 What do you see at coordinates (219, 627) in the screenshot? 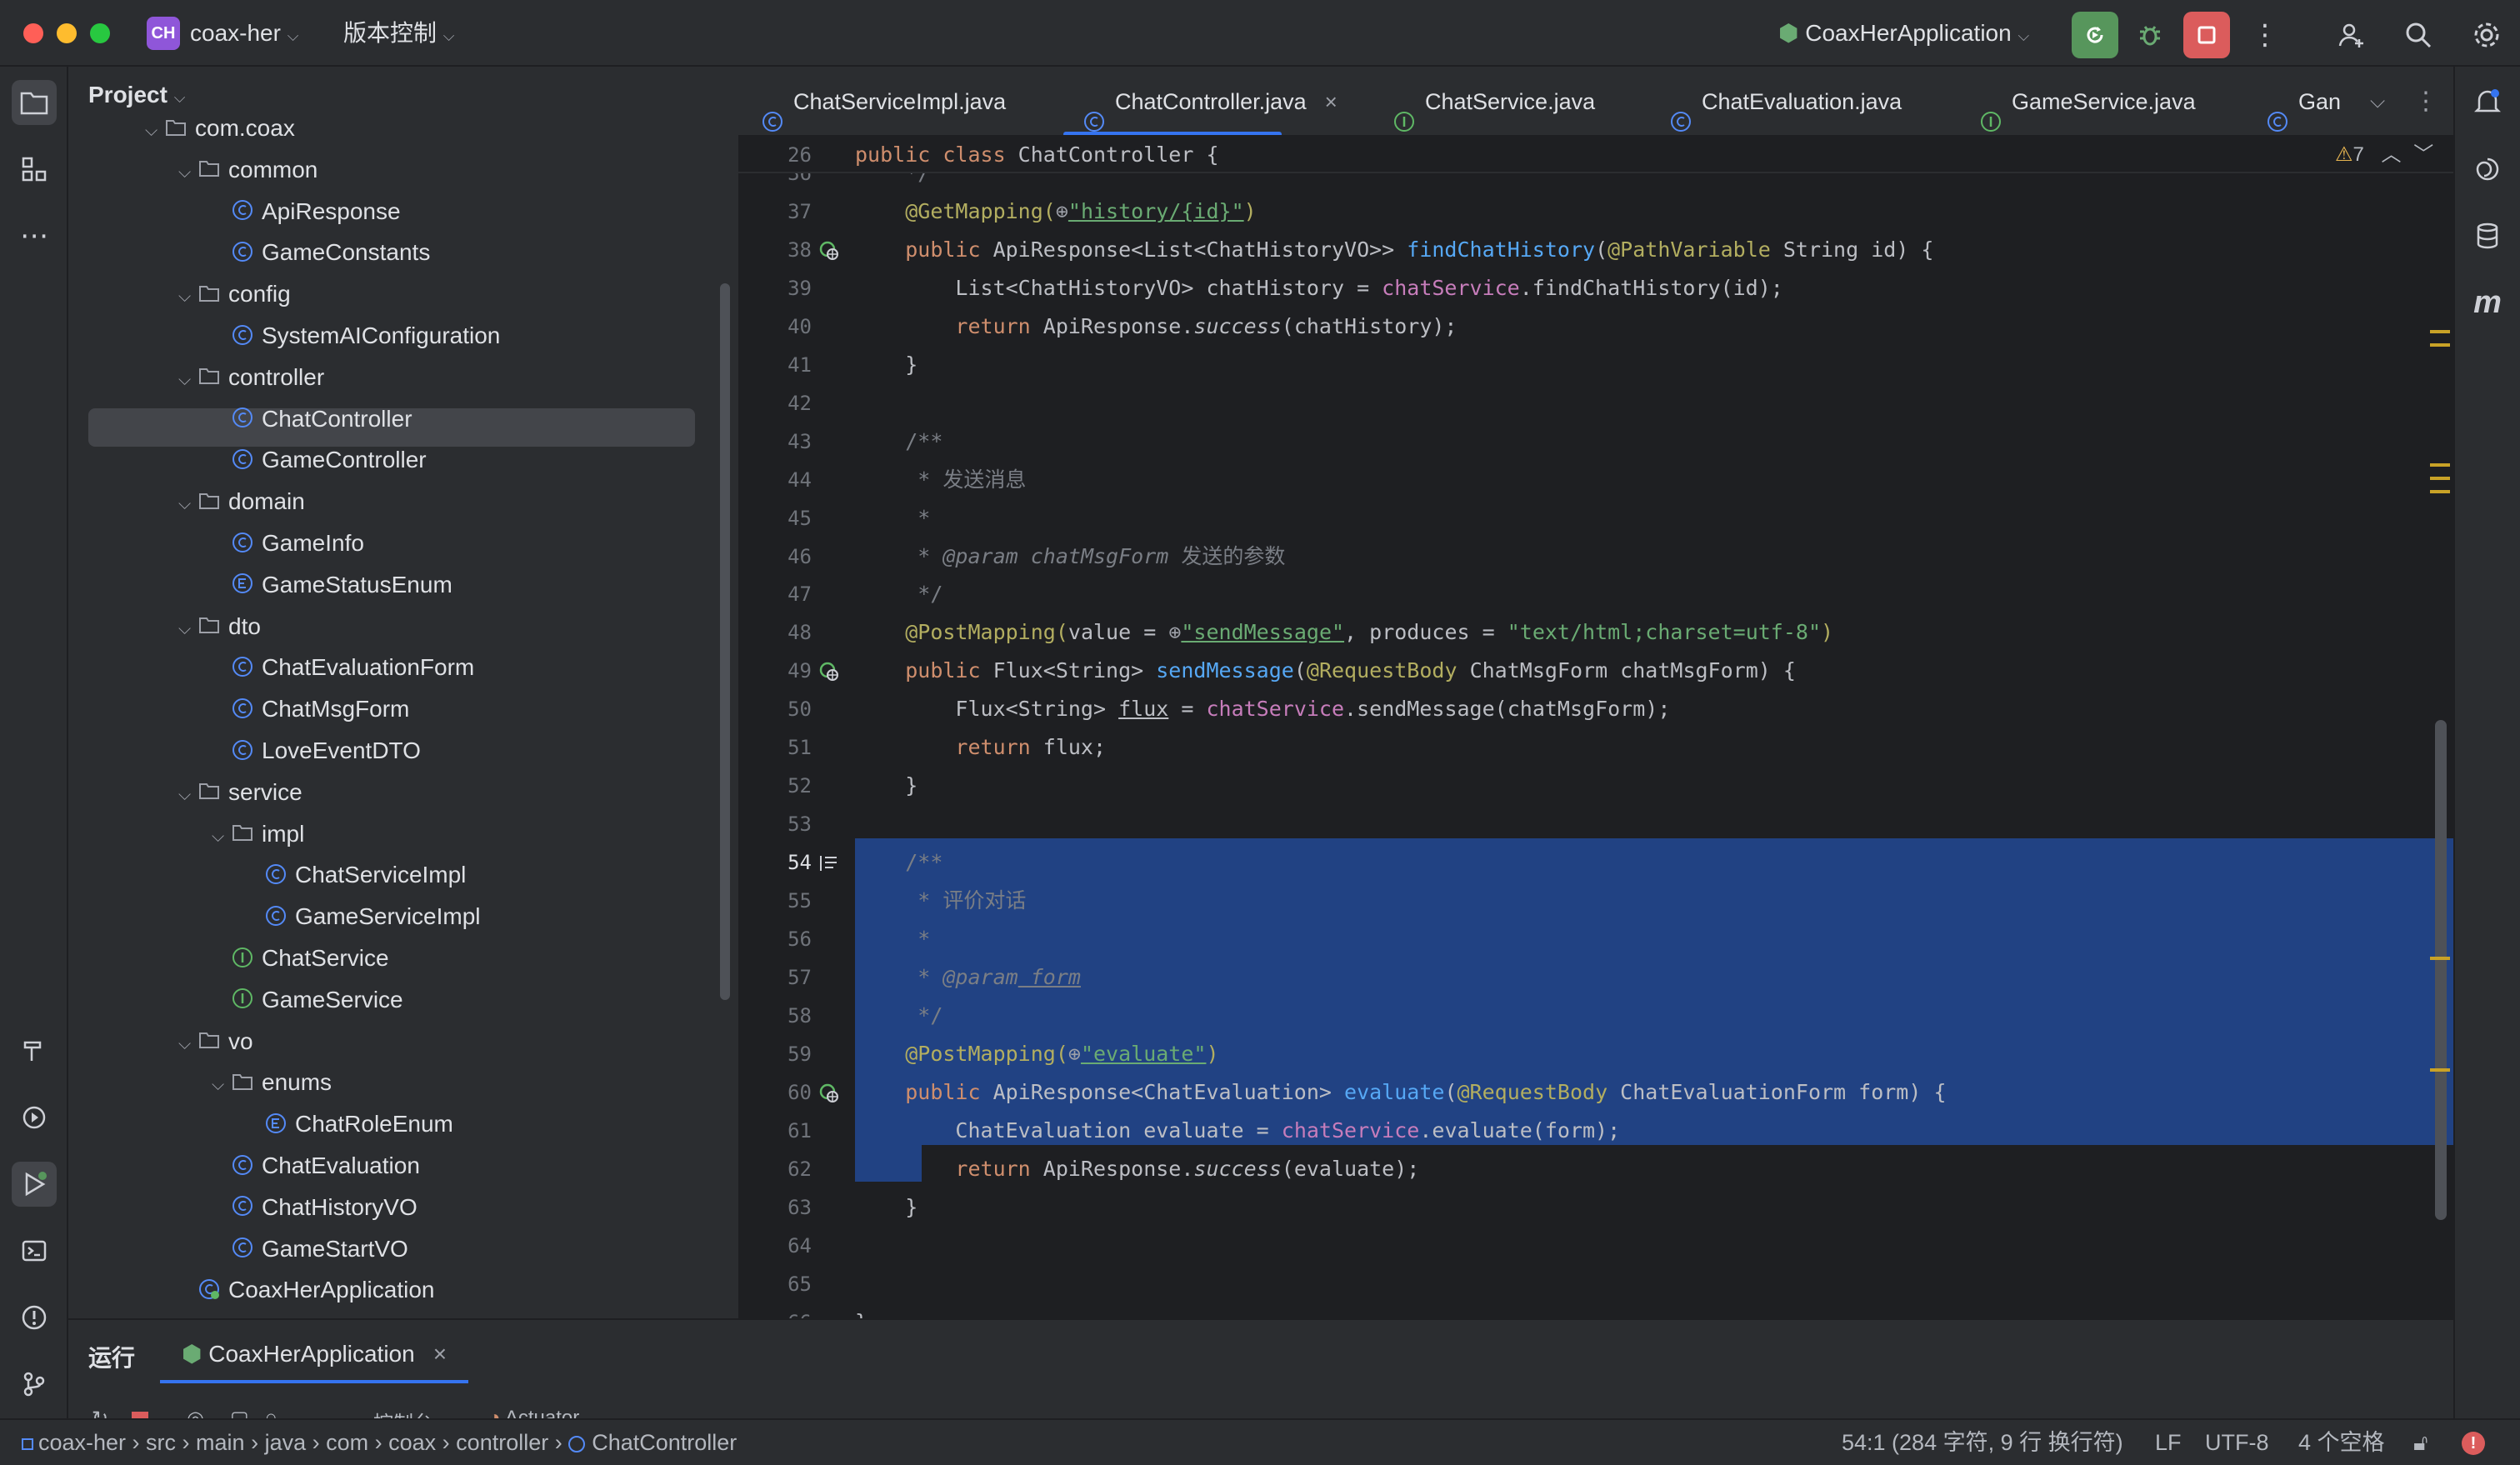
I see `tree-item-dto: ⌵ dto` at bounding box center [219, 627].